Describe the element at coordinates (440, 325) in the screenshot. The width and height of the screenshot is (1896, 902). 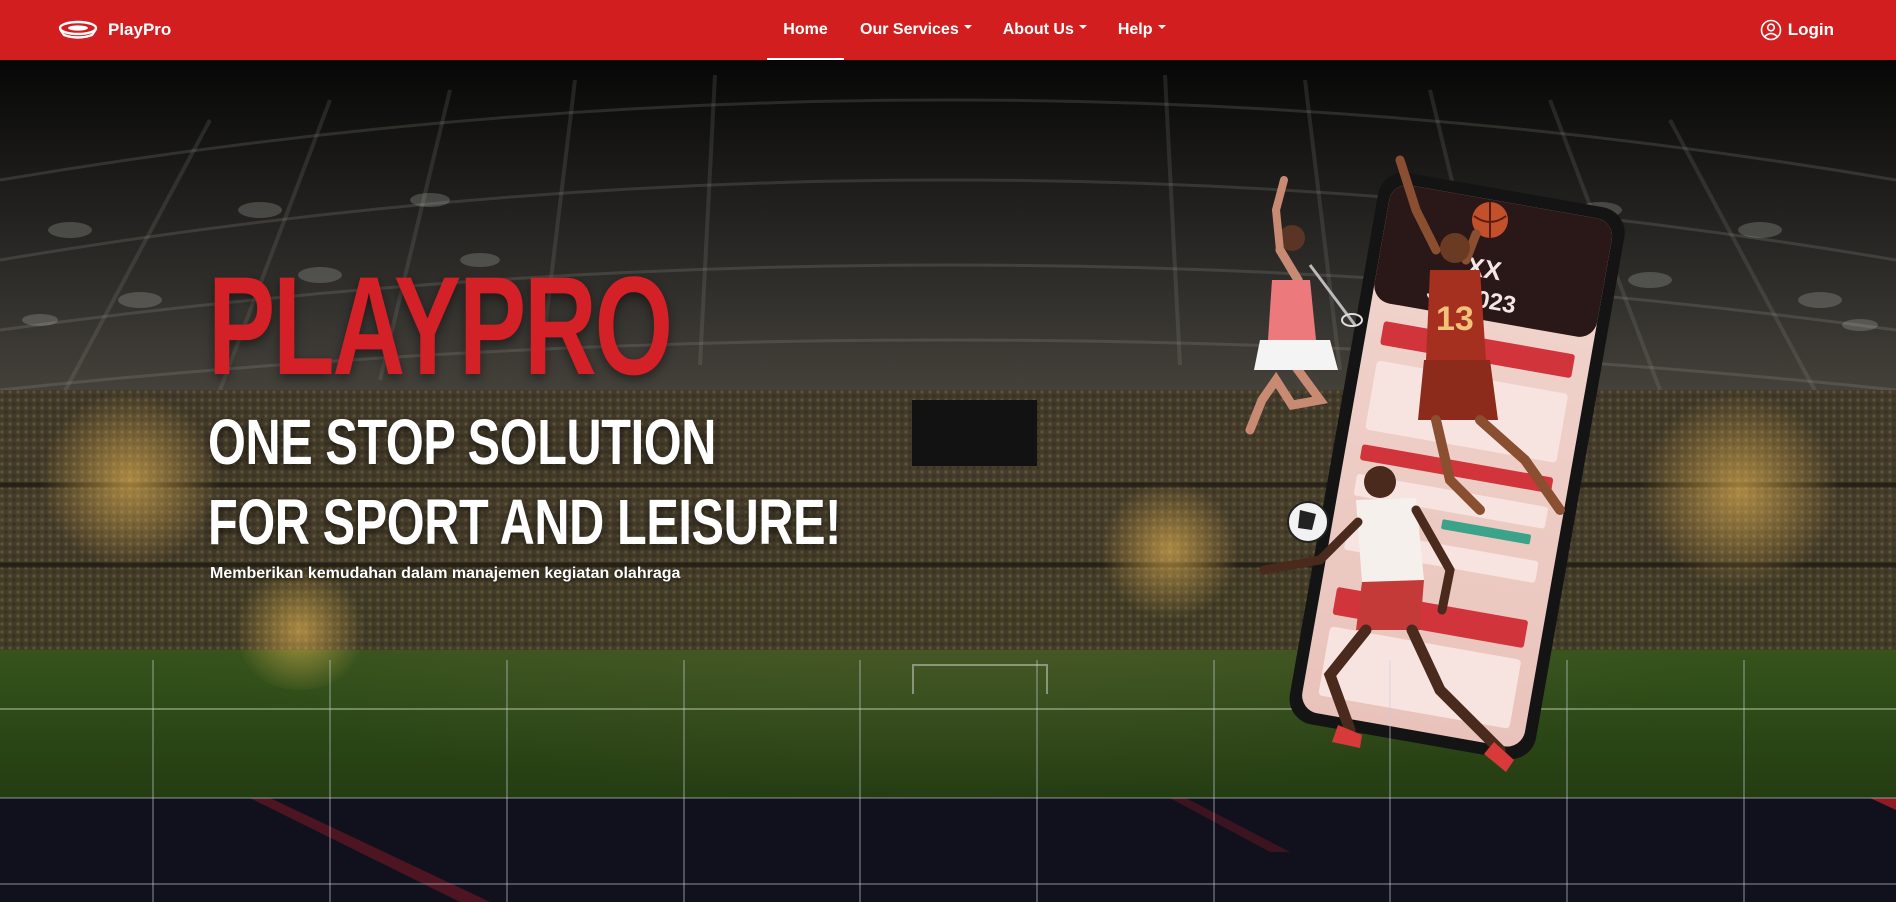
I see `hero-title: PLAYPRO` at that location.